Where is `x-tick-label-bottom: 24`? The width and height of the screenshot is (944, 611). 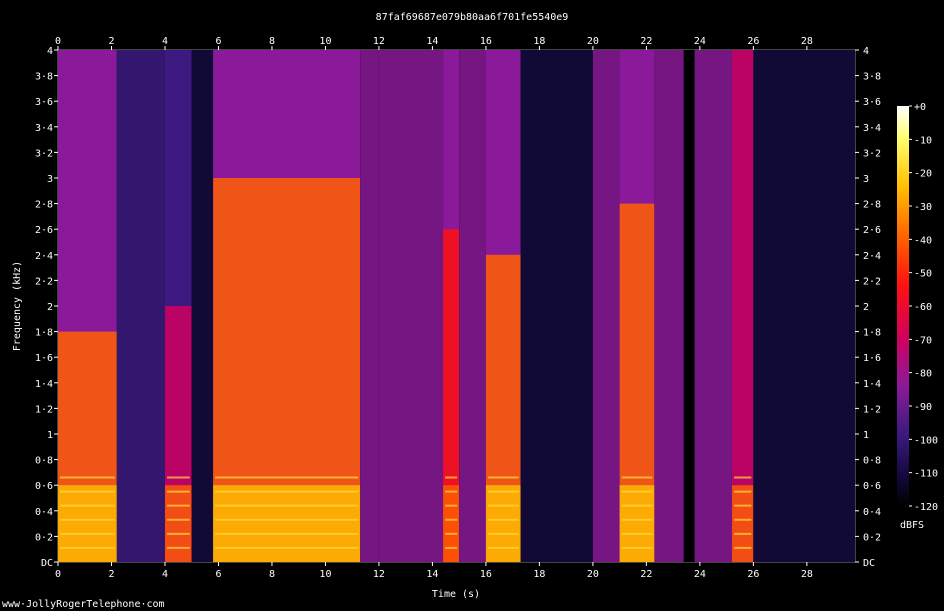 x-tick-label-bottom: 24 is located at coordinates (700, 574).